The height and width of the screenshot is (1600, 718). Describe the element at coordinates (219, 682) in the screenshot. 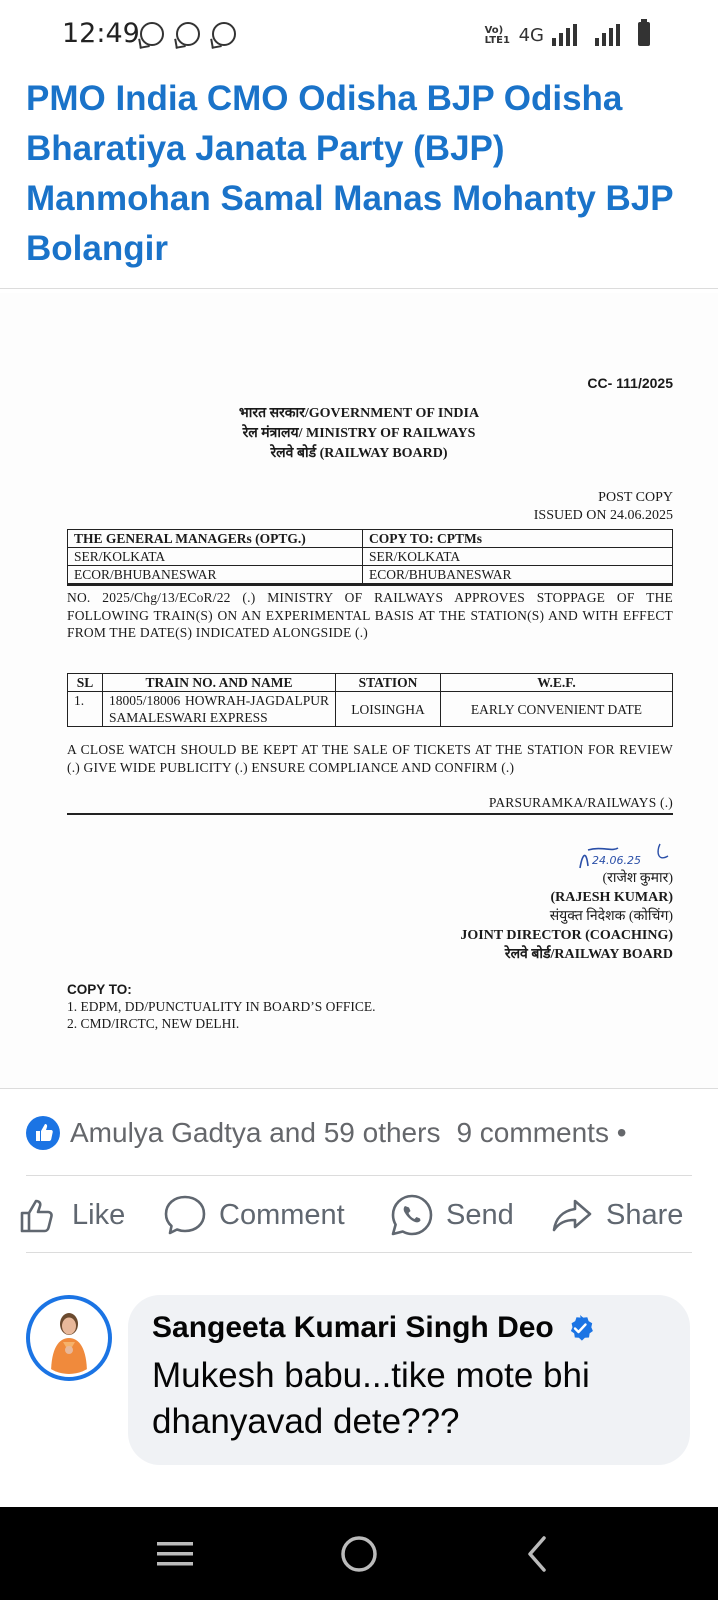

I see `train-table-header: TRAIN NO. AND NAME` at that location.